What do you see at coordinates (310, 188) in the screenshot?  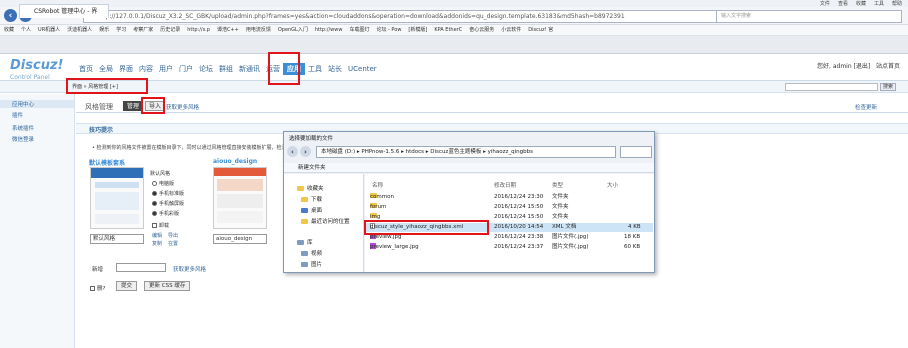 I see `tree-favorites: 收藏夹` at bounding box center [310, 188].